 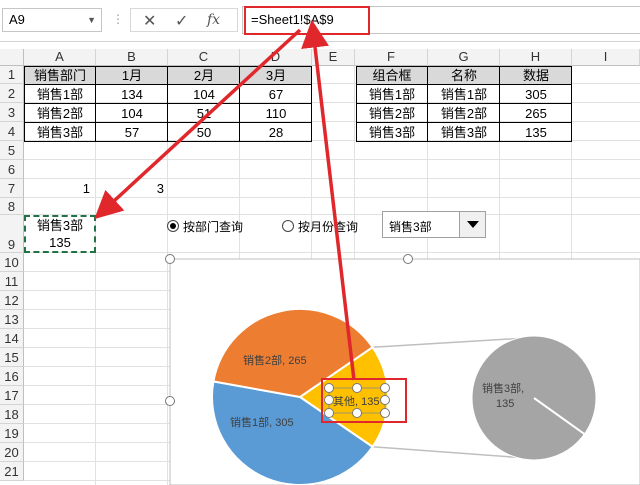 I want to click on label-highlight-box, so click(x=364, y=400).